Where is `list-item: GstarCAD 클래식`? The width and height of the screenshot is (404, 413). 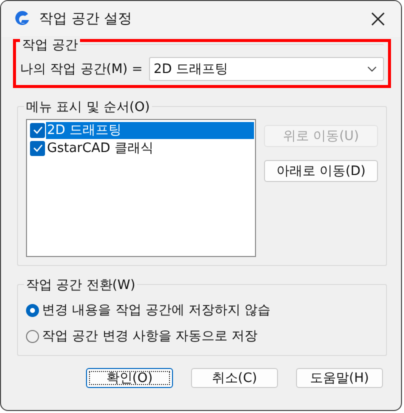 list-item: GstarCAD 클래식 is located at coordinates (150, 148).